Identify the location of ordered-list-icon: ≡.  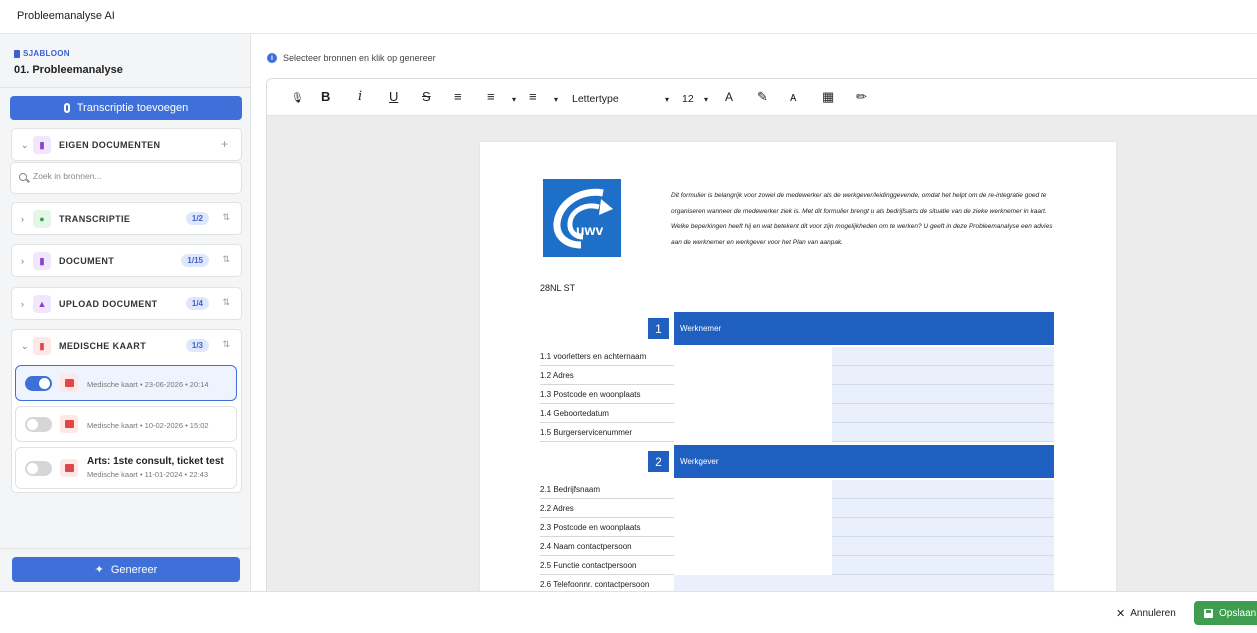
(491, 97).